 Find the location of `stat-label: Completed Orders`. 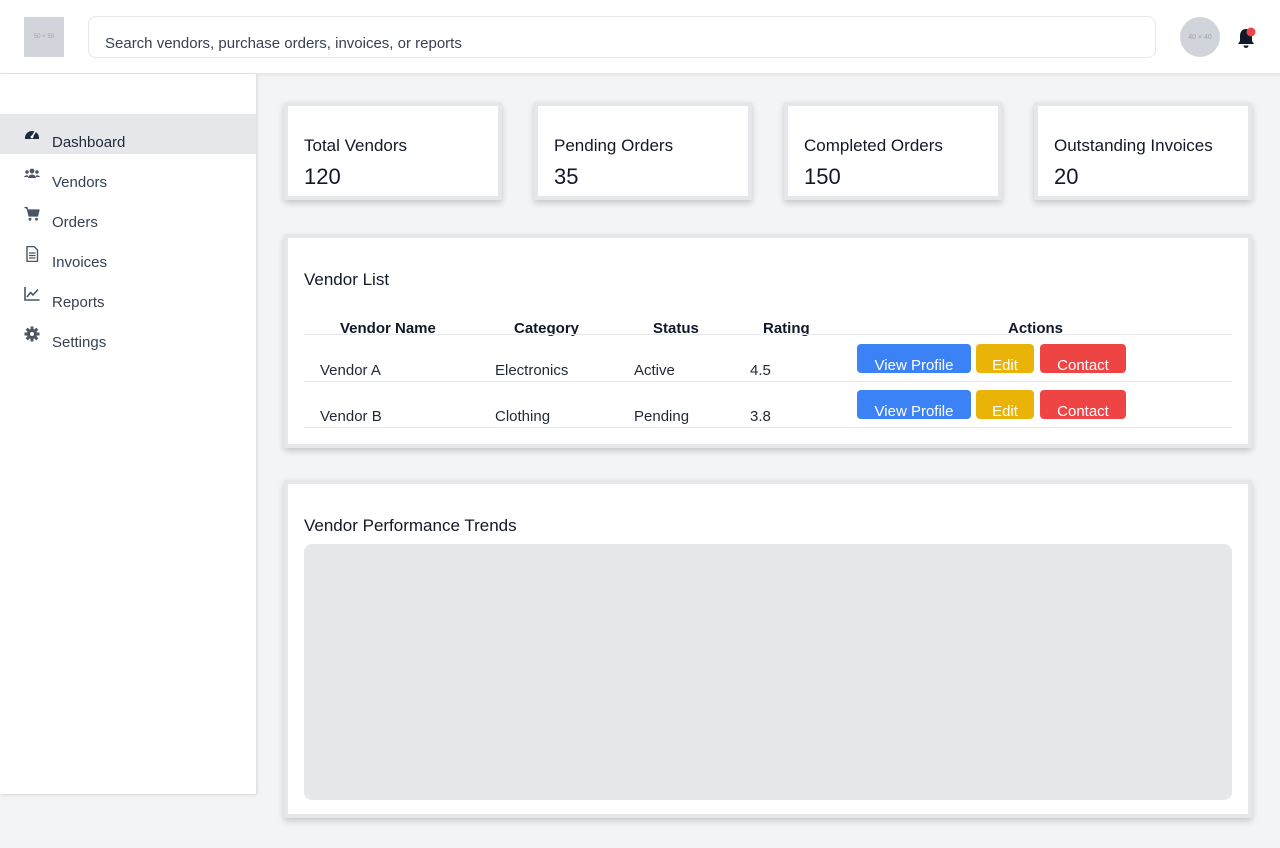

stat-label: Completed Orders is located at coordinates (873, 145).